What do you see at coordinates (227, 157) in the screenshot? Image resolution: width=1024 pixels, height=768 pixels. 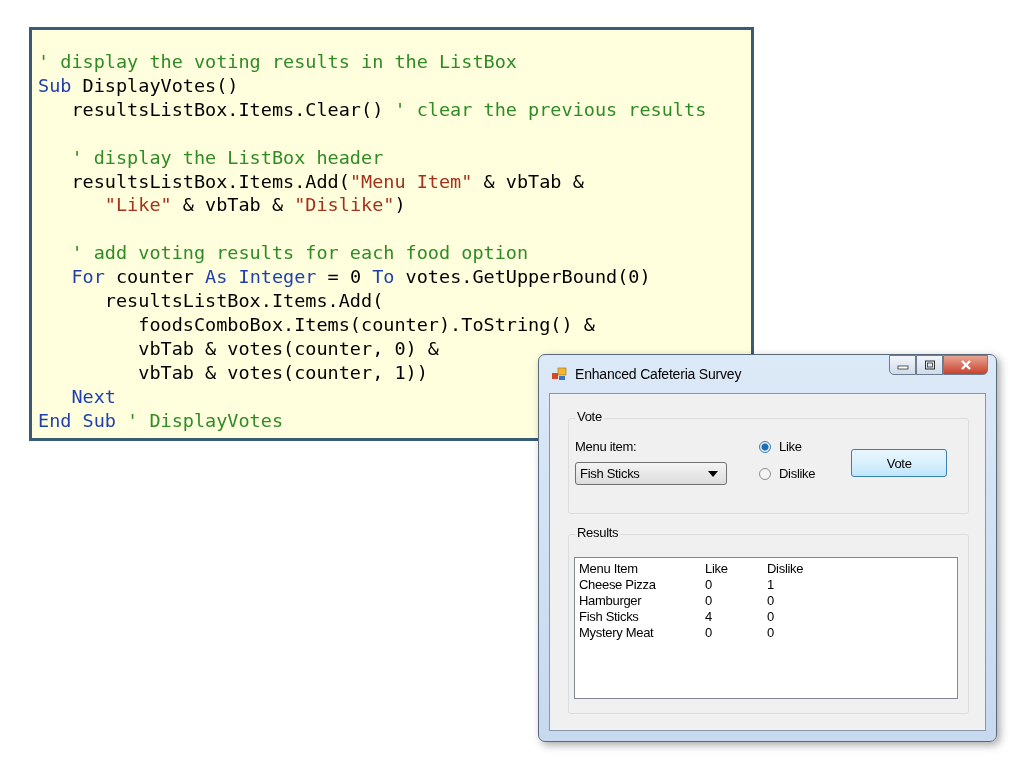 I see `code-line: ' display the ListBox header` at bounding box center [227, 157].